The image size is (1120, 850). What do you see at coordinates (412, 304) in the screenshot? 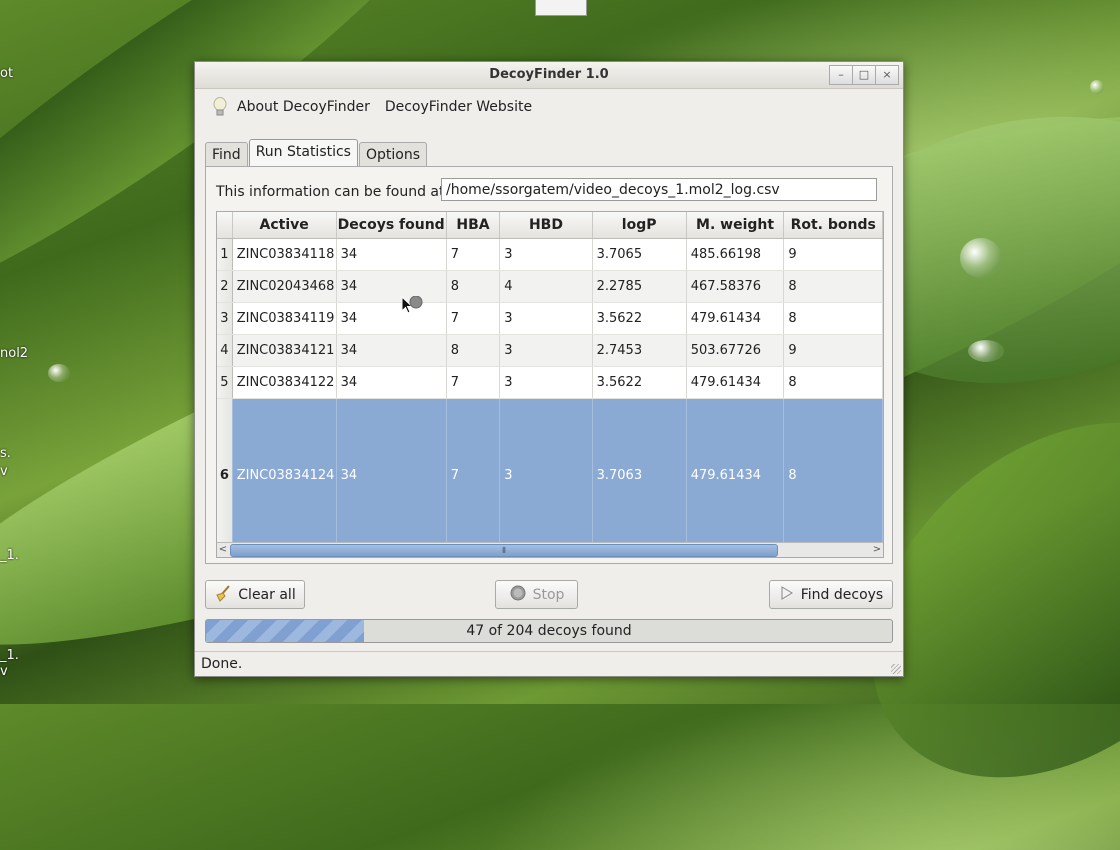
I see `mouse-cursor-icon` at bounding box center [412, 304].